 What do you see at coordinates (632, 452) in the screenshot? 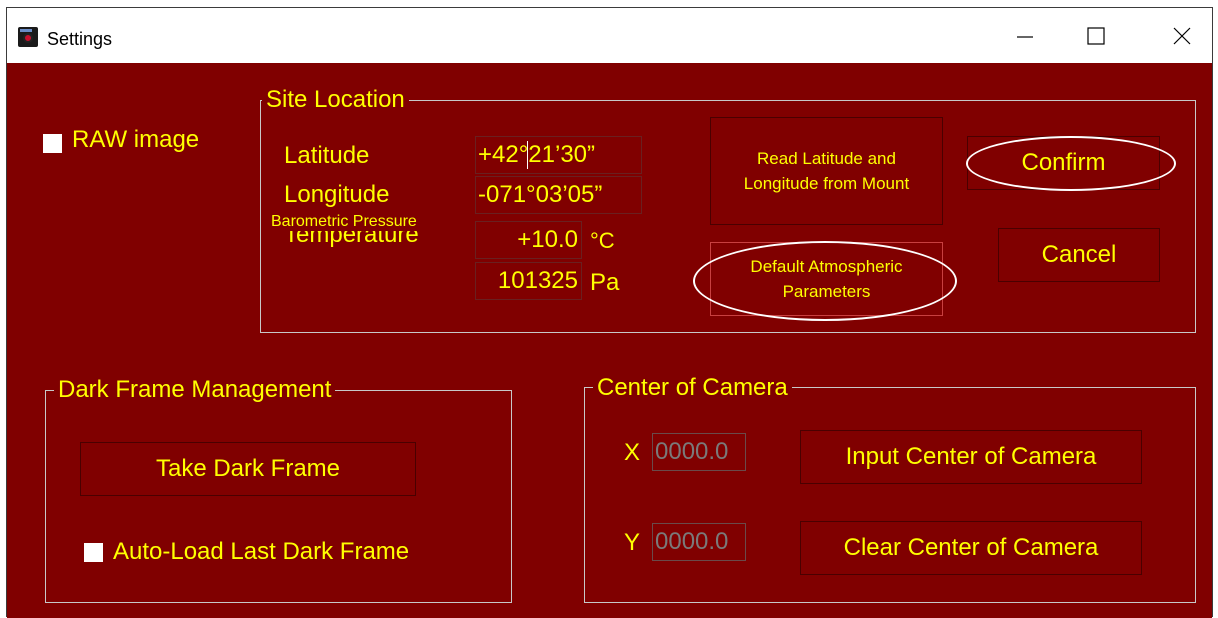
I see `x-label: X` at bounding box center [632, 452].